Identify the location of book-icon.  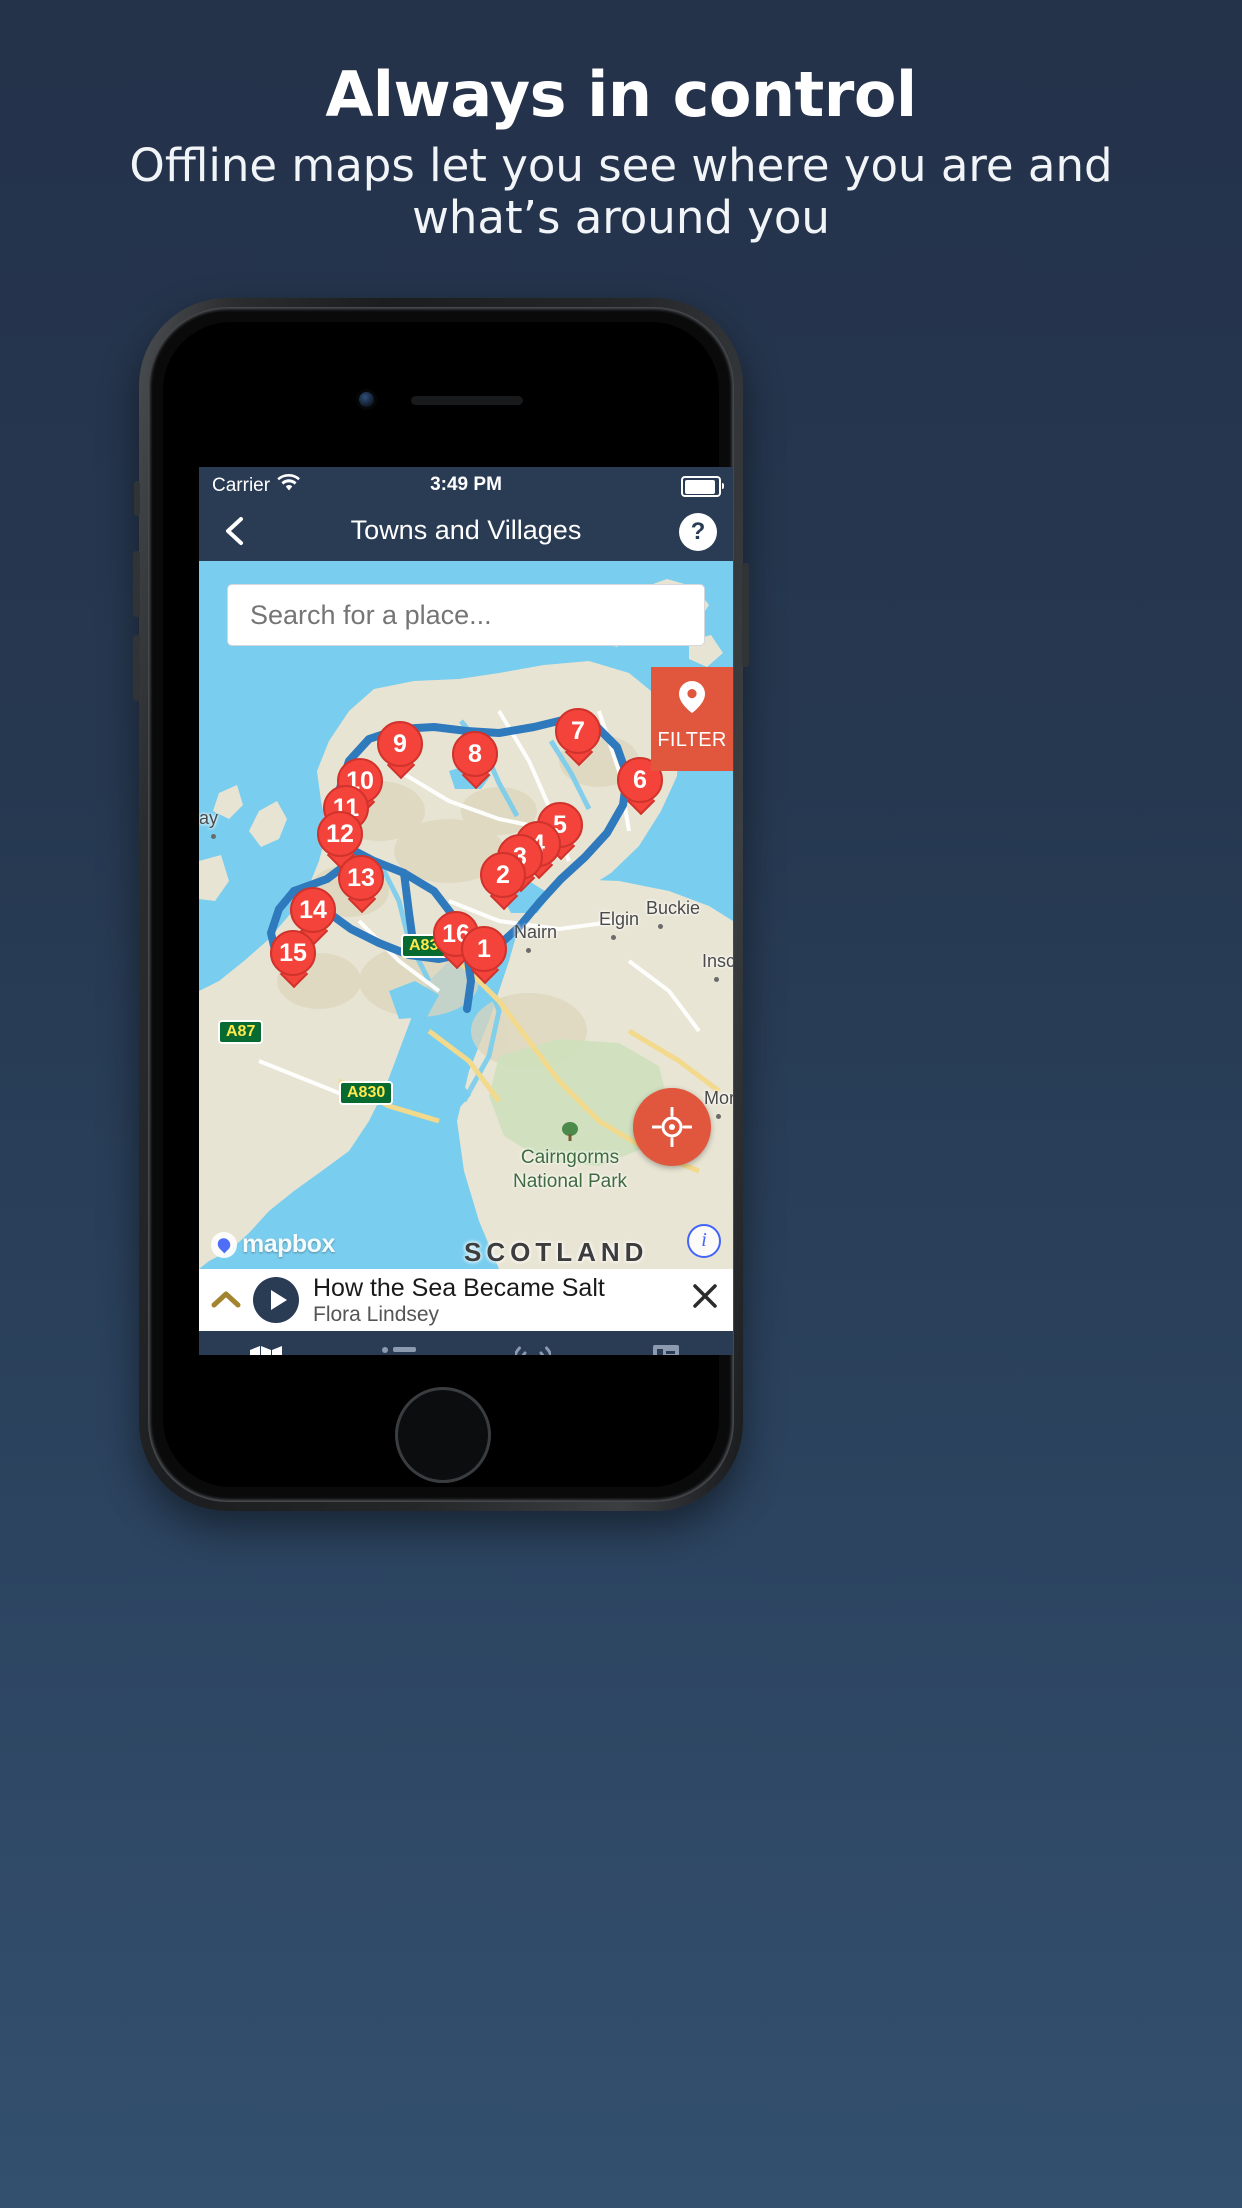
(667, 1349).